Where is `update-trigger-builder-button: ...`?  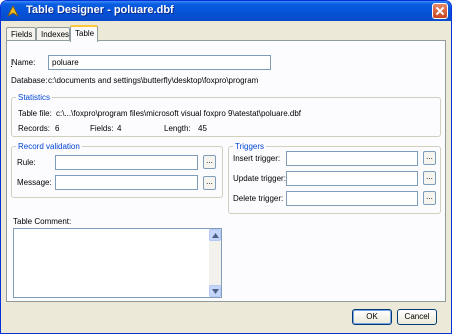 update-trigger-builder-button: ... is located at coordinates (429, 178).